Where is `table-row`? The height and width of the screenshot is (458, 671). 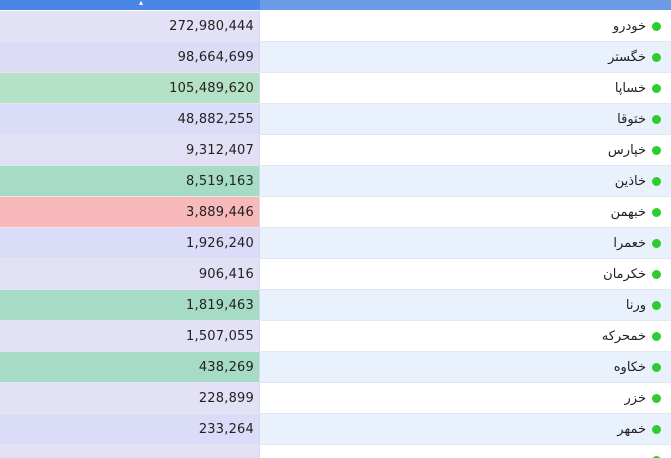 table-row is located at coordinates (335, 451).